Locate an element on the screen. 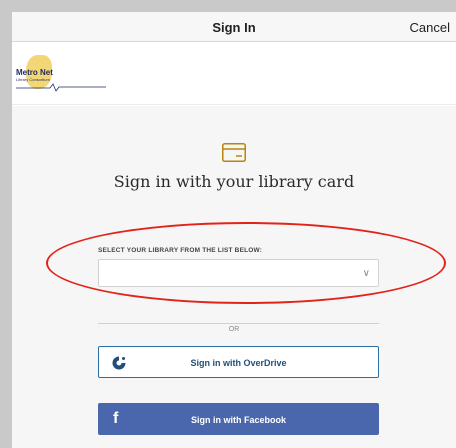  divider: OR is located at coordinates (234, 327).